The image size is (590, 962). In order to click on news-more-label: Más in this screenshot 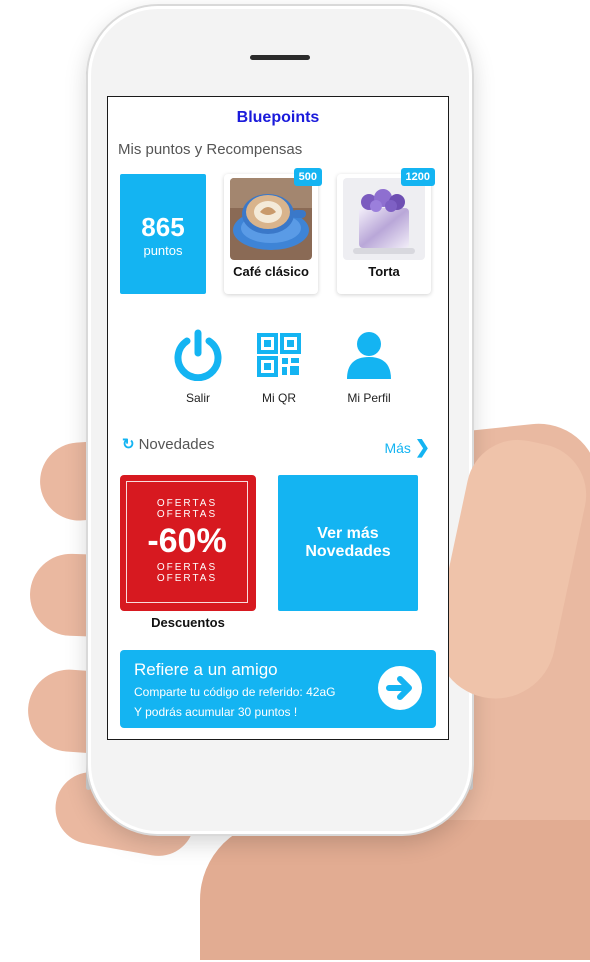, I will do `click(397, 448)`.